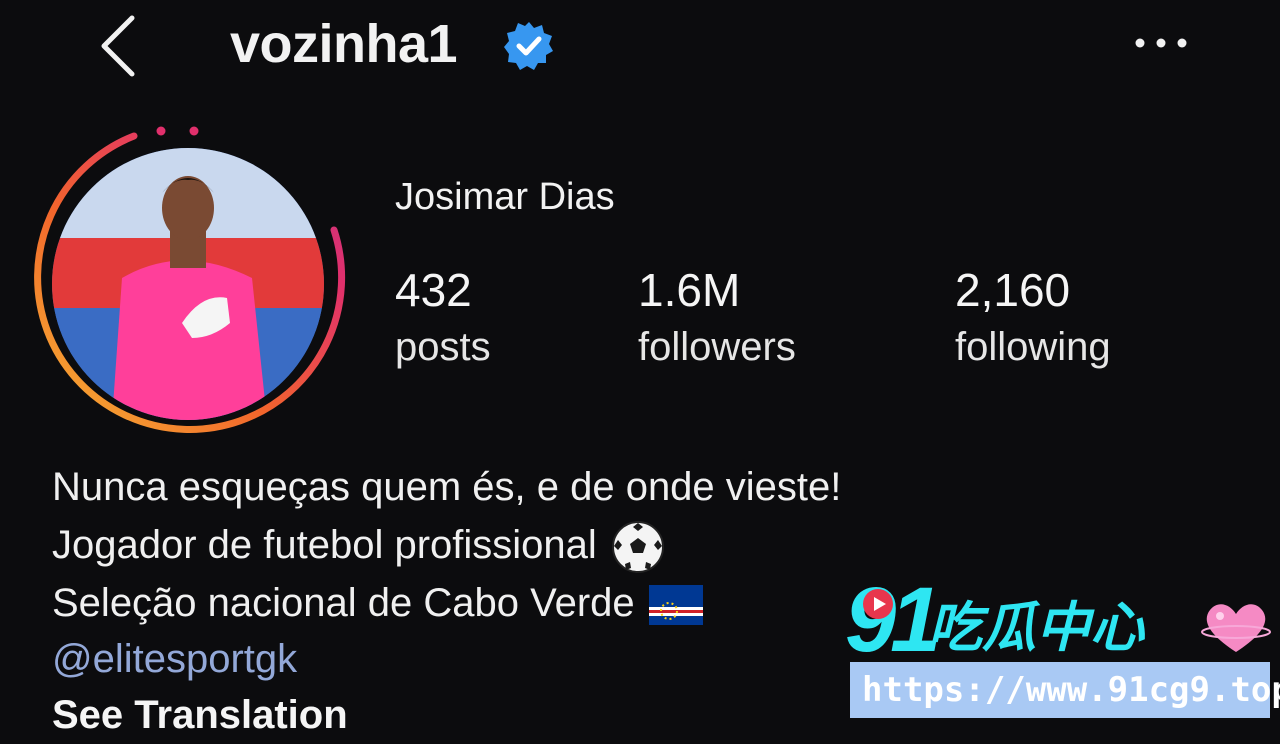 Image resolution: width=1280 pixels, height=744 pixels. Describe the element at coordinates (878, 604) in the screenshot. I see `play-icon` at that location.